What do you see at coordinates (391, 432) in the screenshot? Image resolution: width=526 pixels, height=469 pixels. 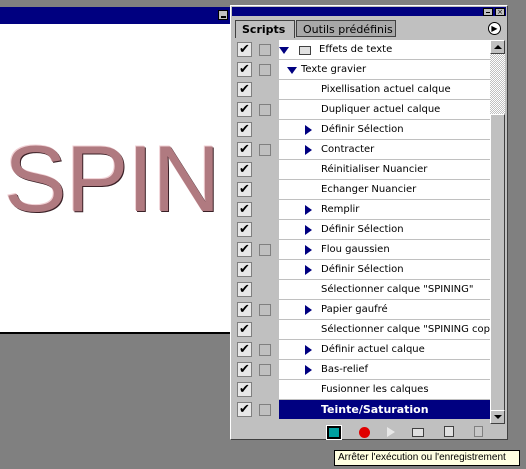 I see `play-icon` at bounding box center [391, 432].